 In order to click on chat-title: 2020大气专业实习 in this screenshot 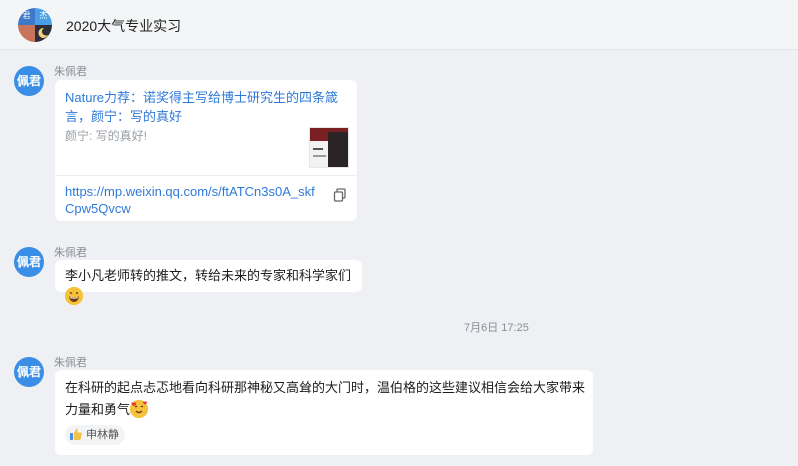, I will do `click(124, 26)`.